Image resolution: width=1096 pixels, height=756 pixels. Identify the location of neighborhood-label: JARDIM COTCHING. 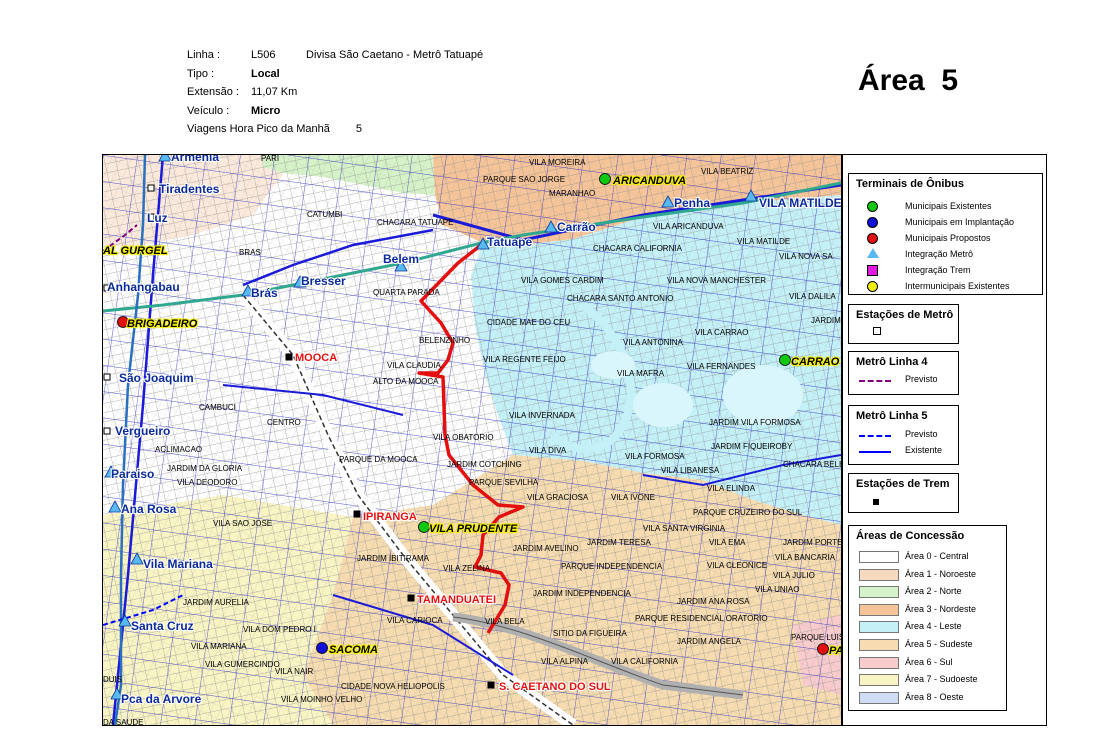
(484, 464).